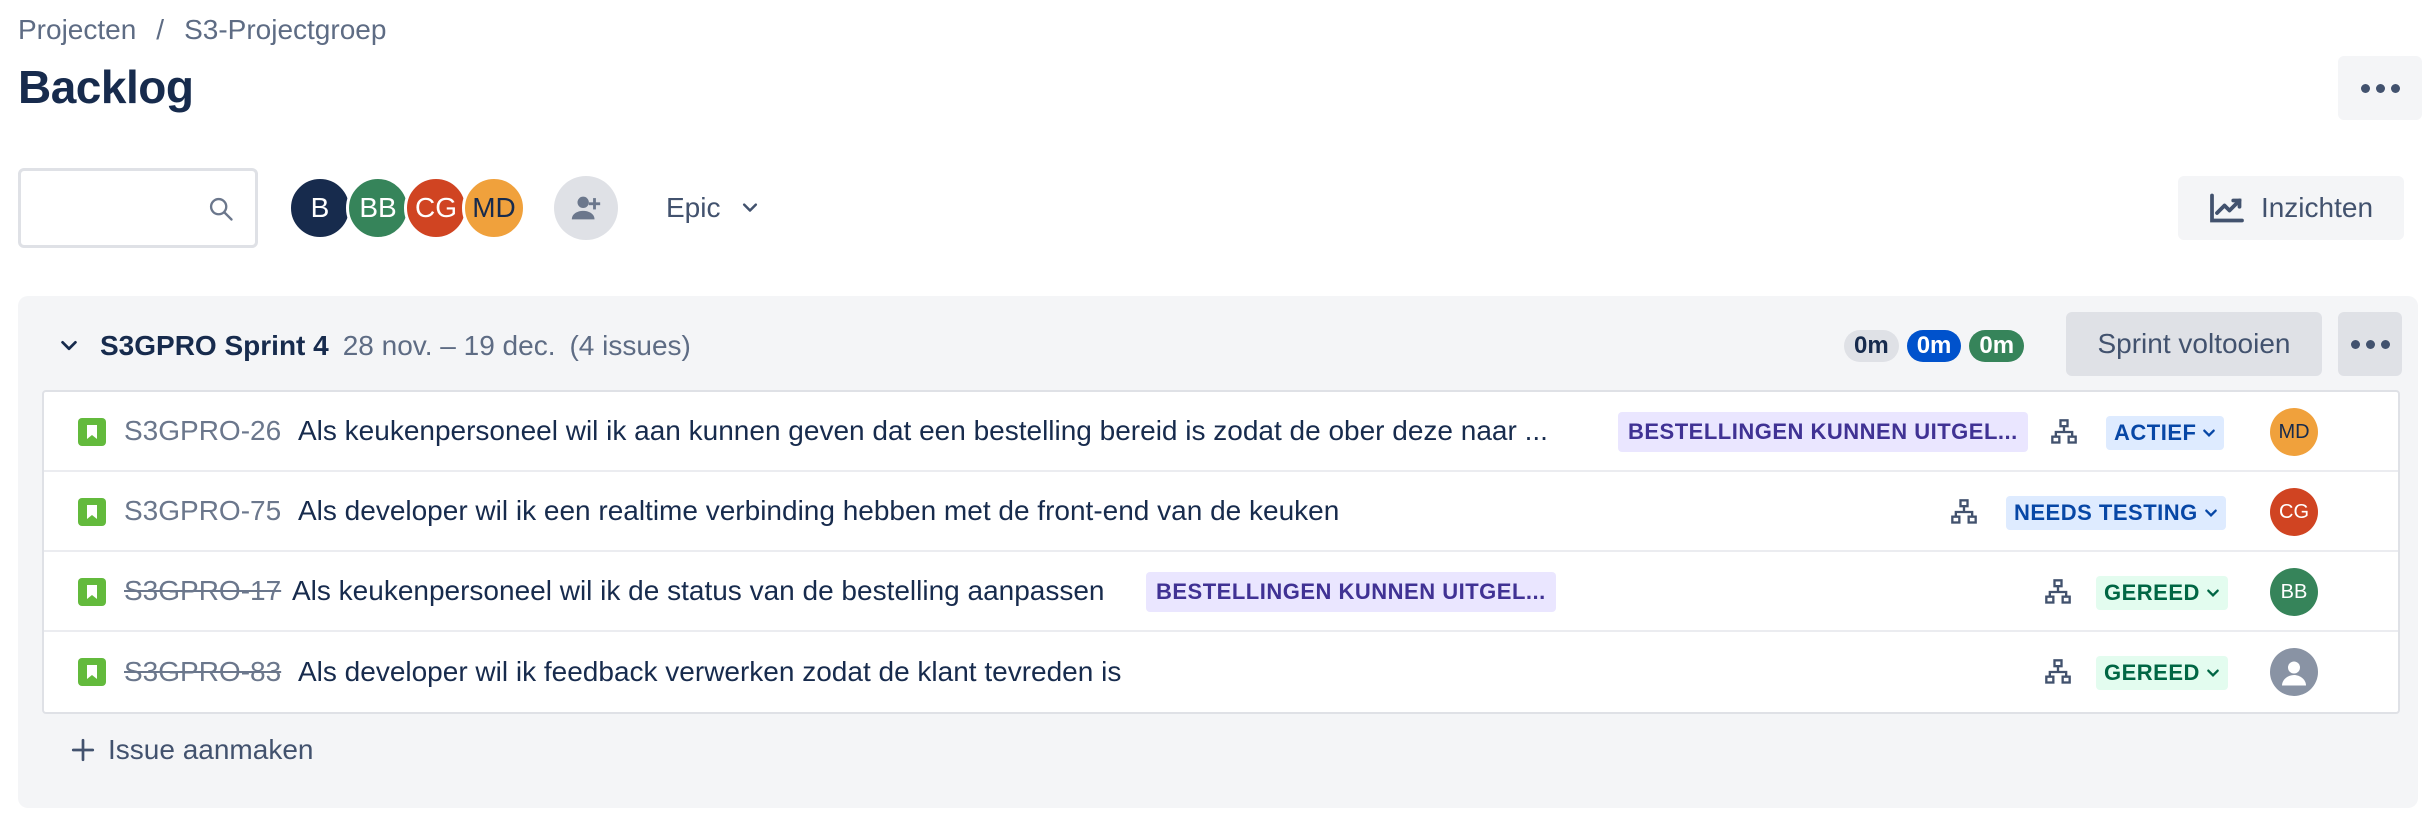 This screenshot has height=830, width=2436. What do you see at coordinates (221, 209) in the screenshot?
I see `search-icon` at bounding box center [221, 209].